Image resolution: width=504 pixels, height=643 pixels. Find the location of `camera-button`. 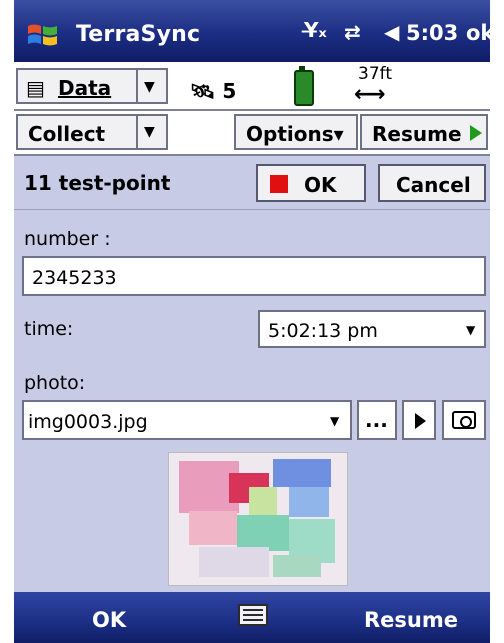

camera-button is located at coordinates (464, 420).